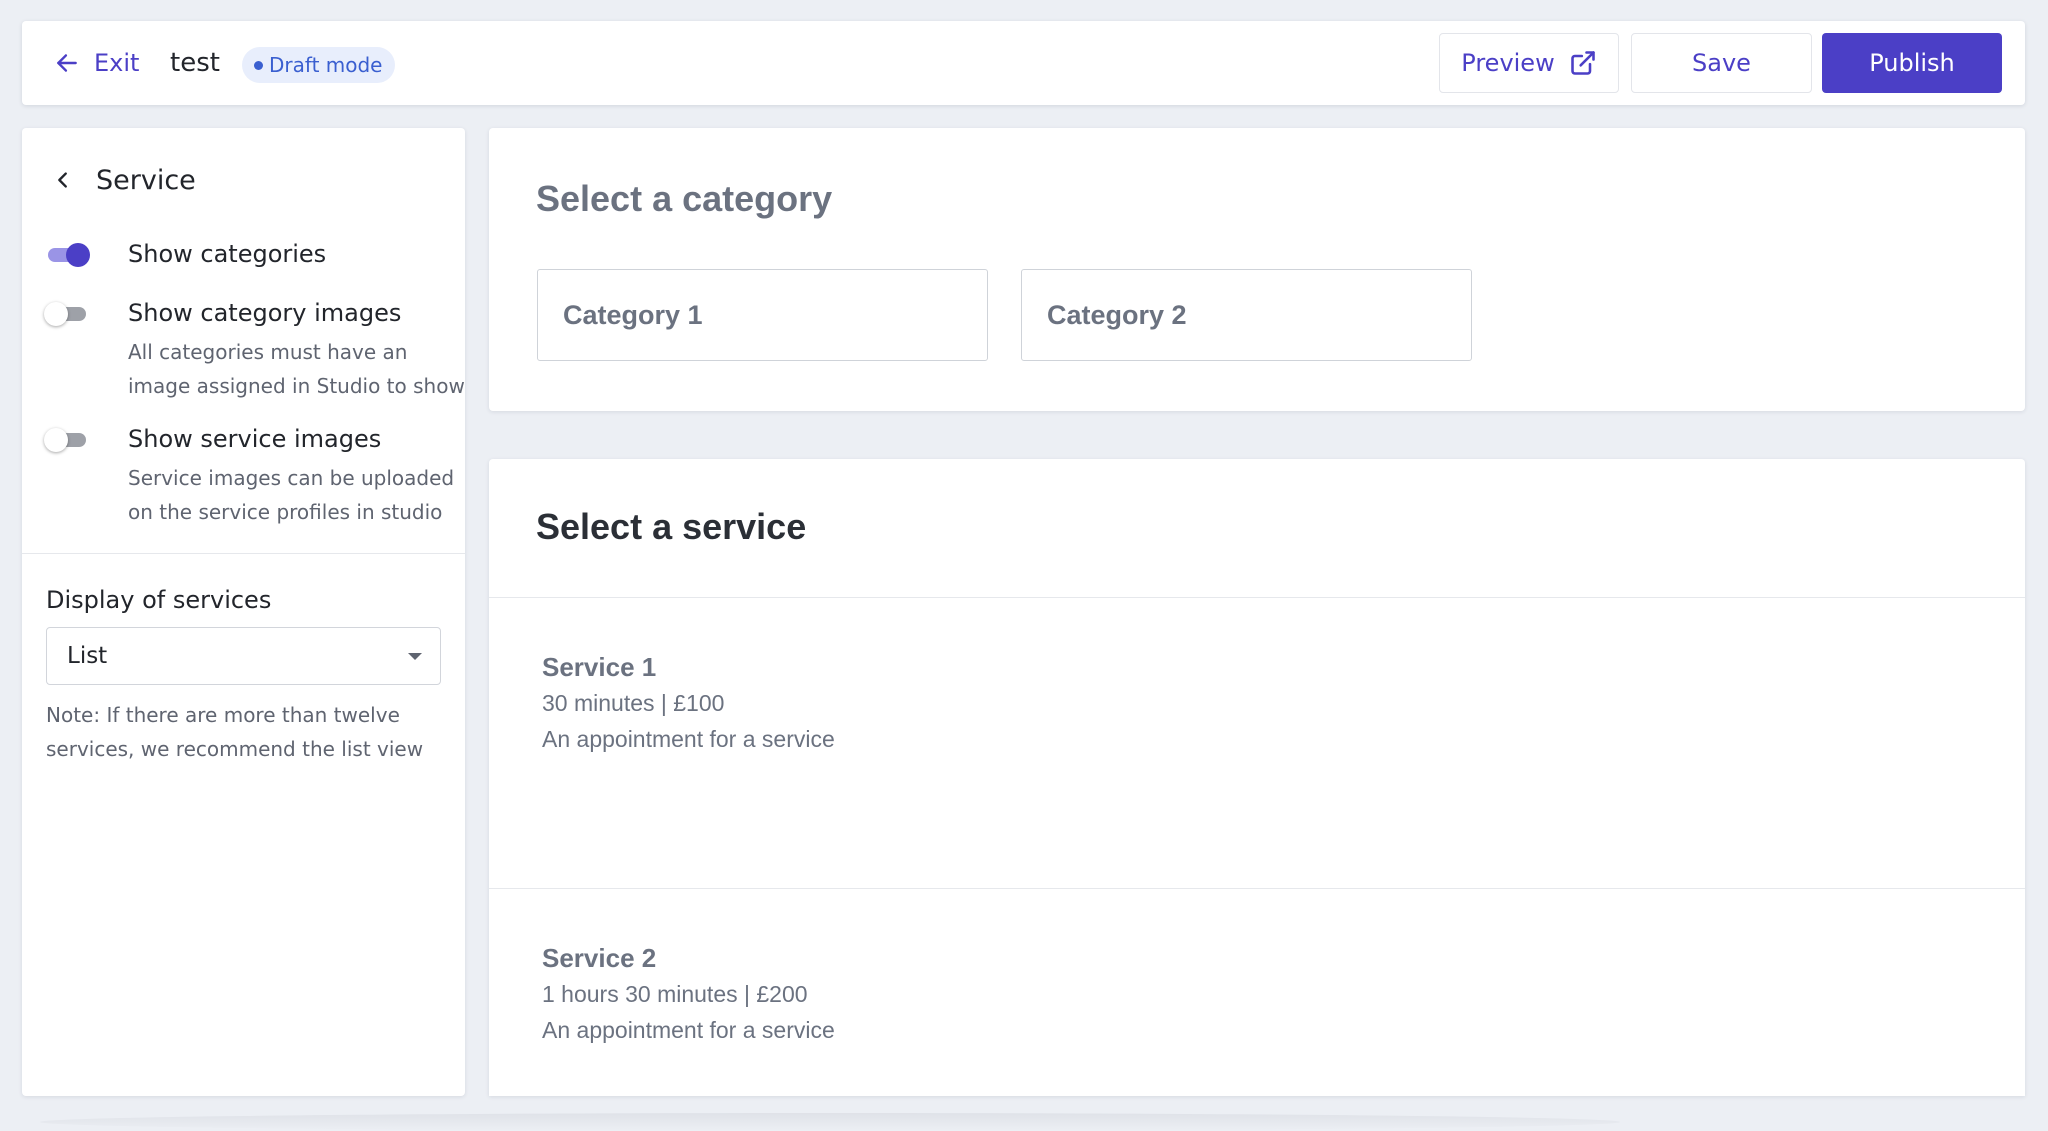 Image resolution: width=2048 pixels, height=1131 pixels. I want to click on chevron-left-icon, so click(62, 180).